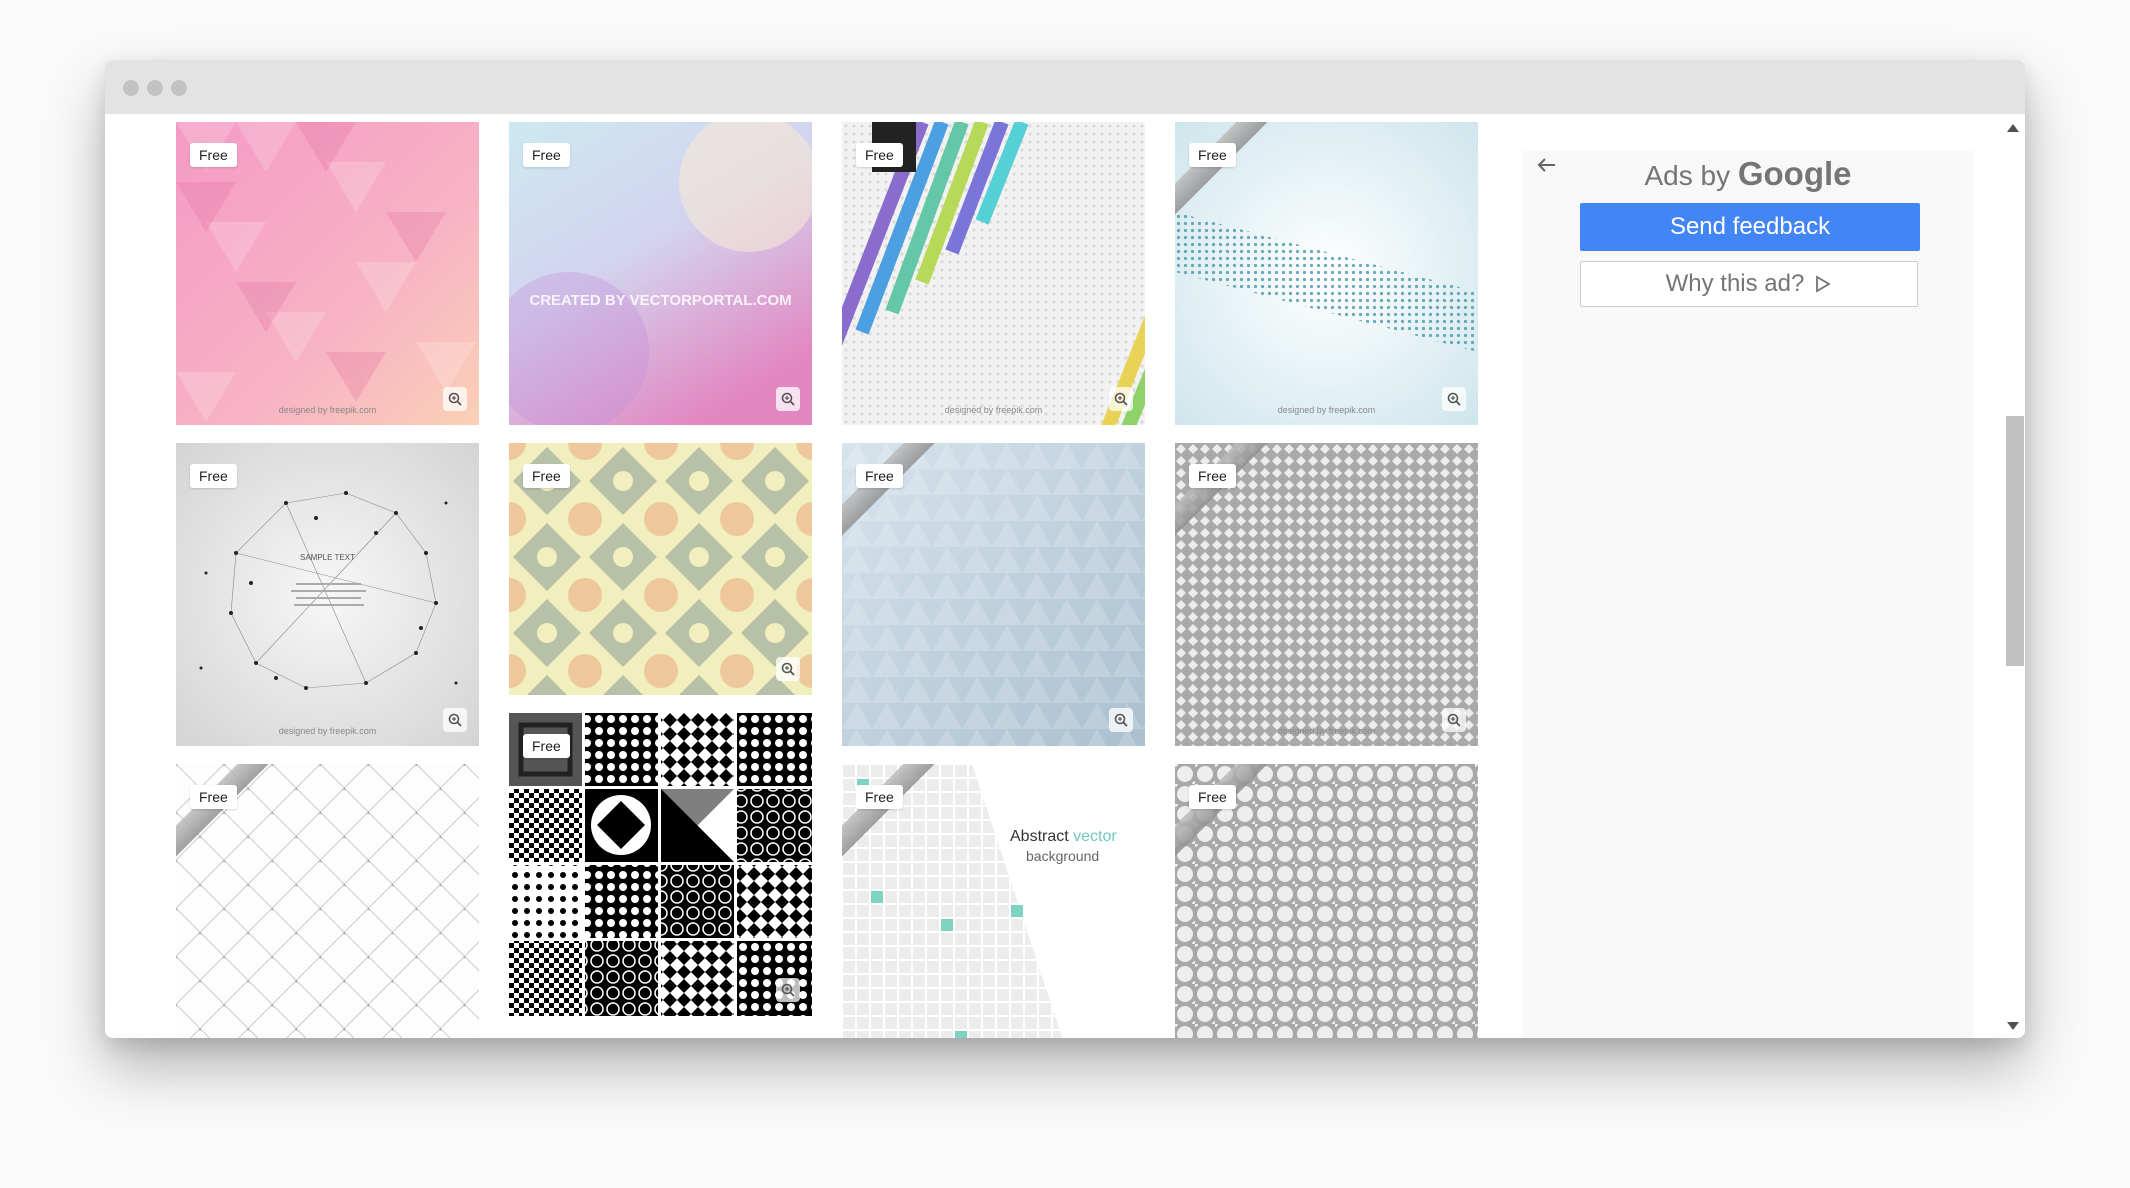 The image size is (2130, 1188). Describe the element at coordinates (1326, 273) in the screenshot. I see `gallery-tile-teal-halftone: Free designed by freepik.com` at that location.